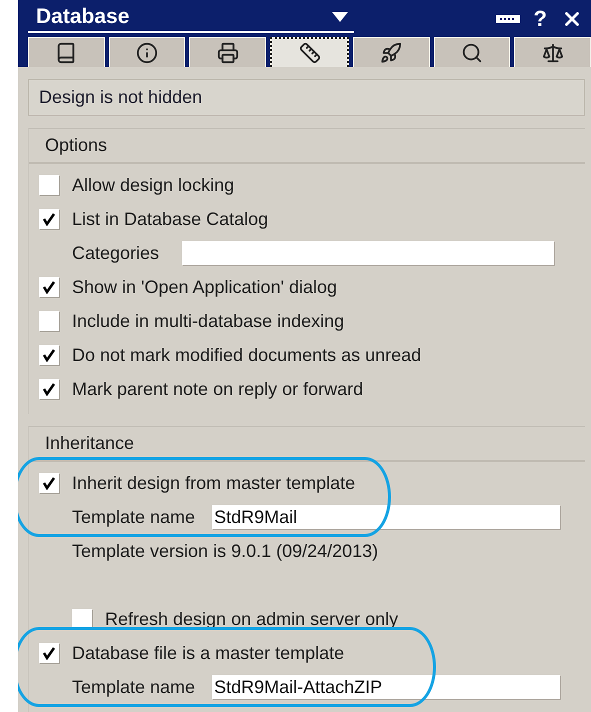 The width and height of the screenshot is (591, 712). Describe the element at coordinates (147, 53) in the screenshot. I see `info-icon` at that location.